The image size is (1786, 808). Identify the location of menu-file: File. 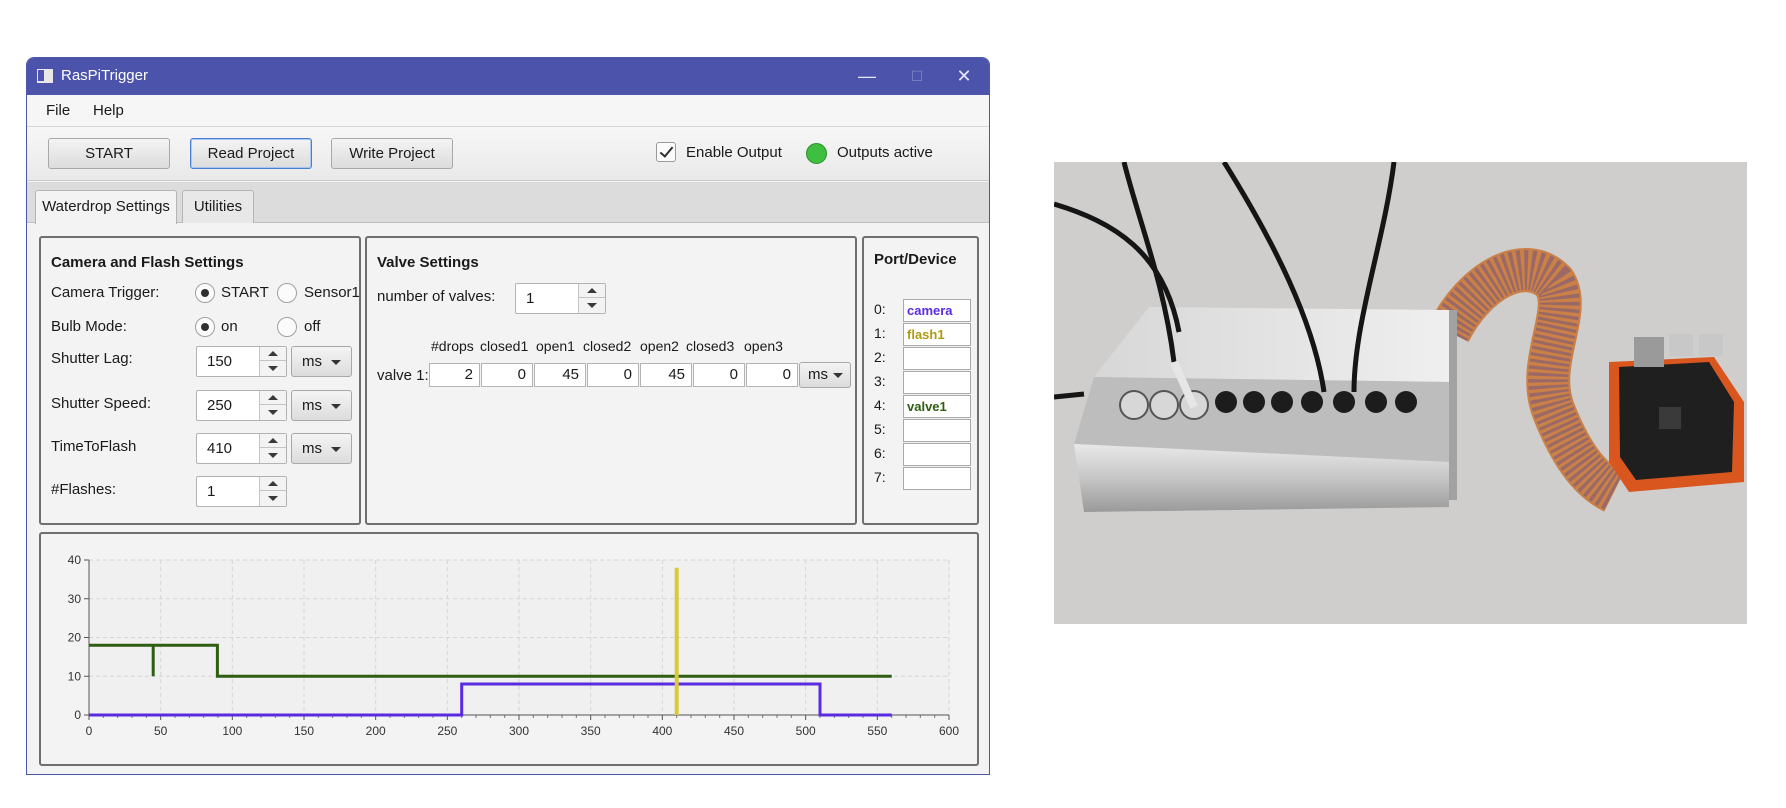
(58, 110).